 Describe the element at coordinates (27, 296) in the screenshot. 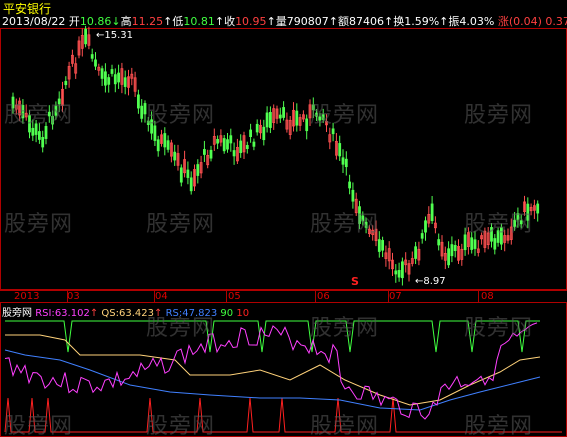

I see `x-axis-label: 2013` at that location.